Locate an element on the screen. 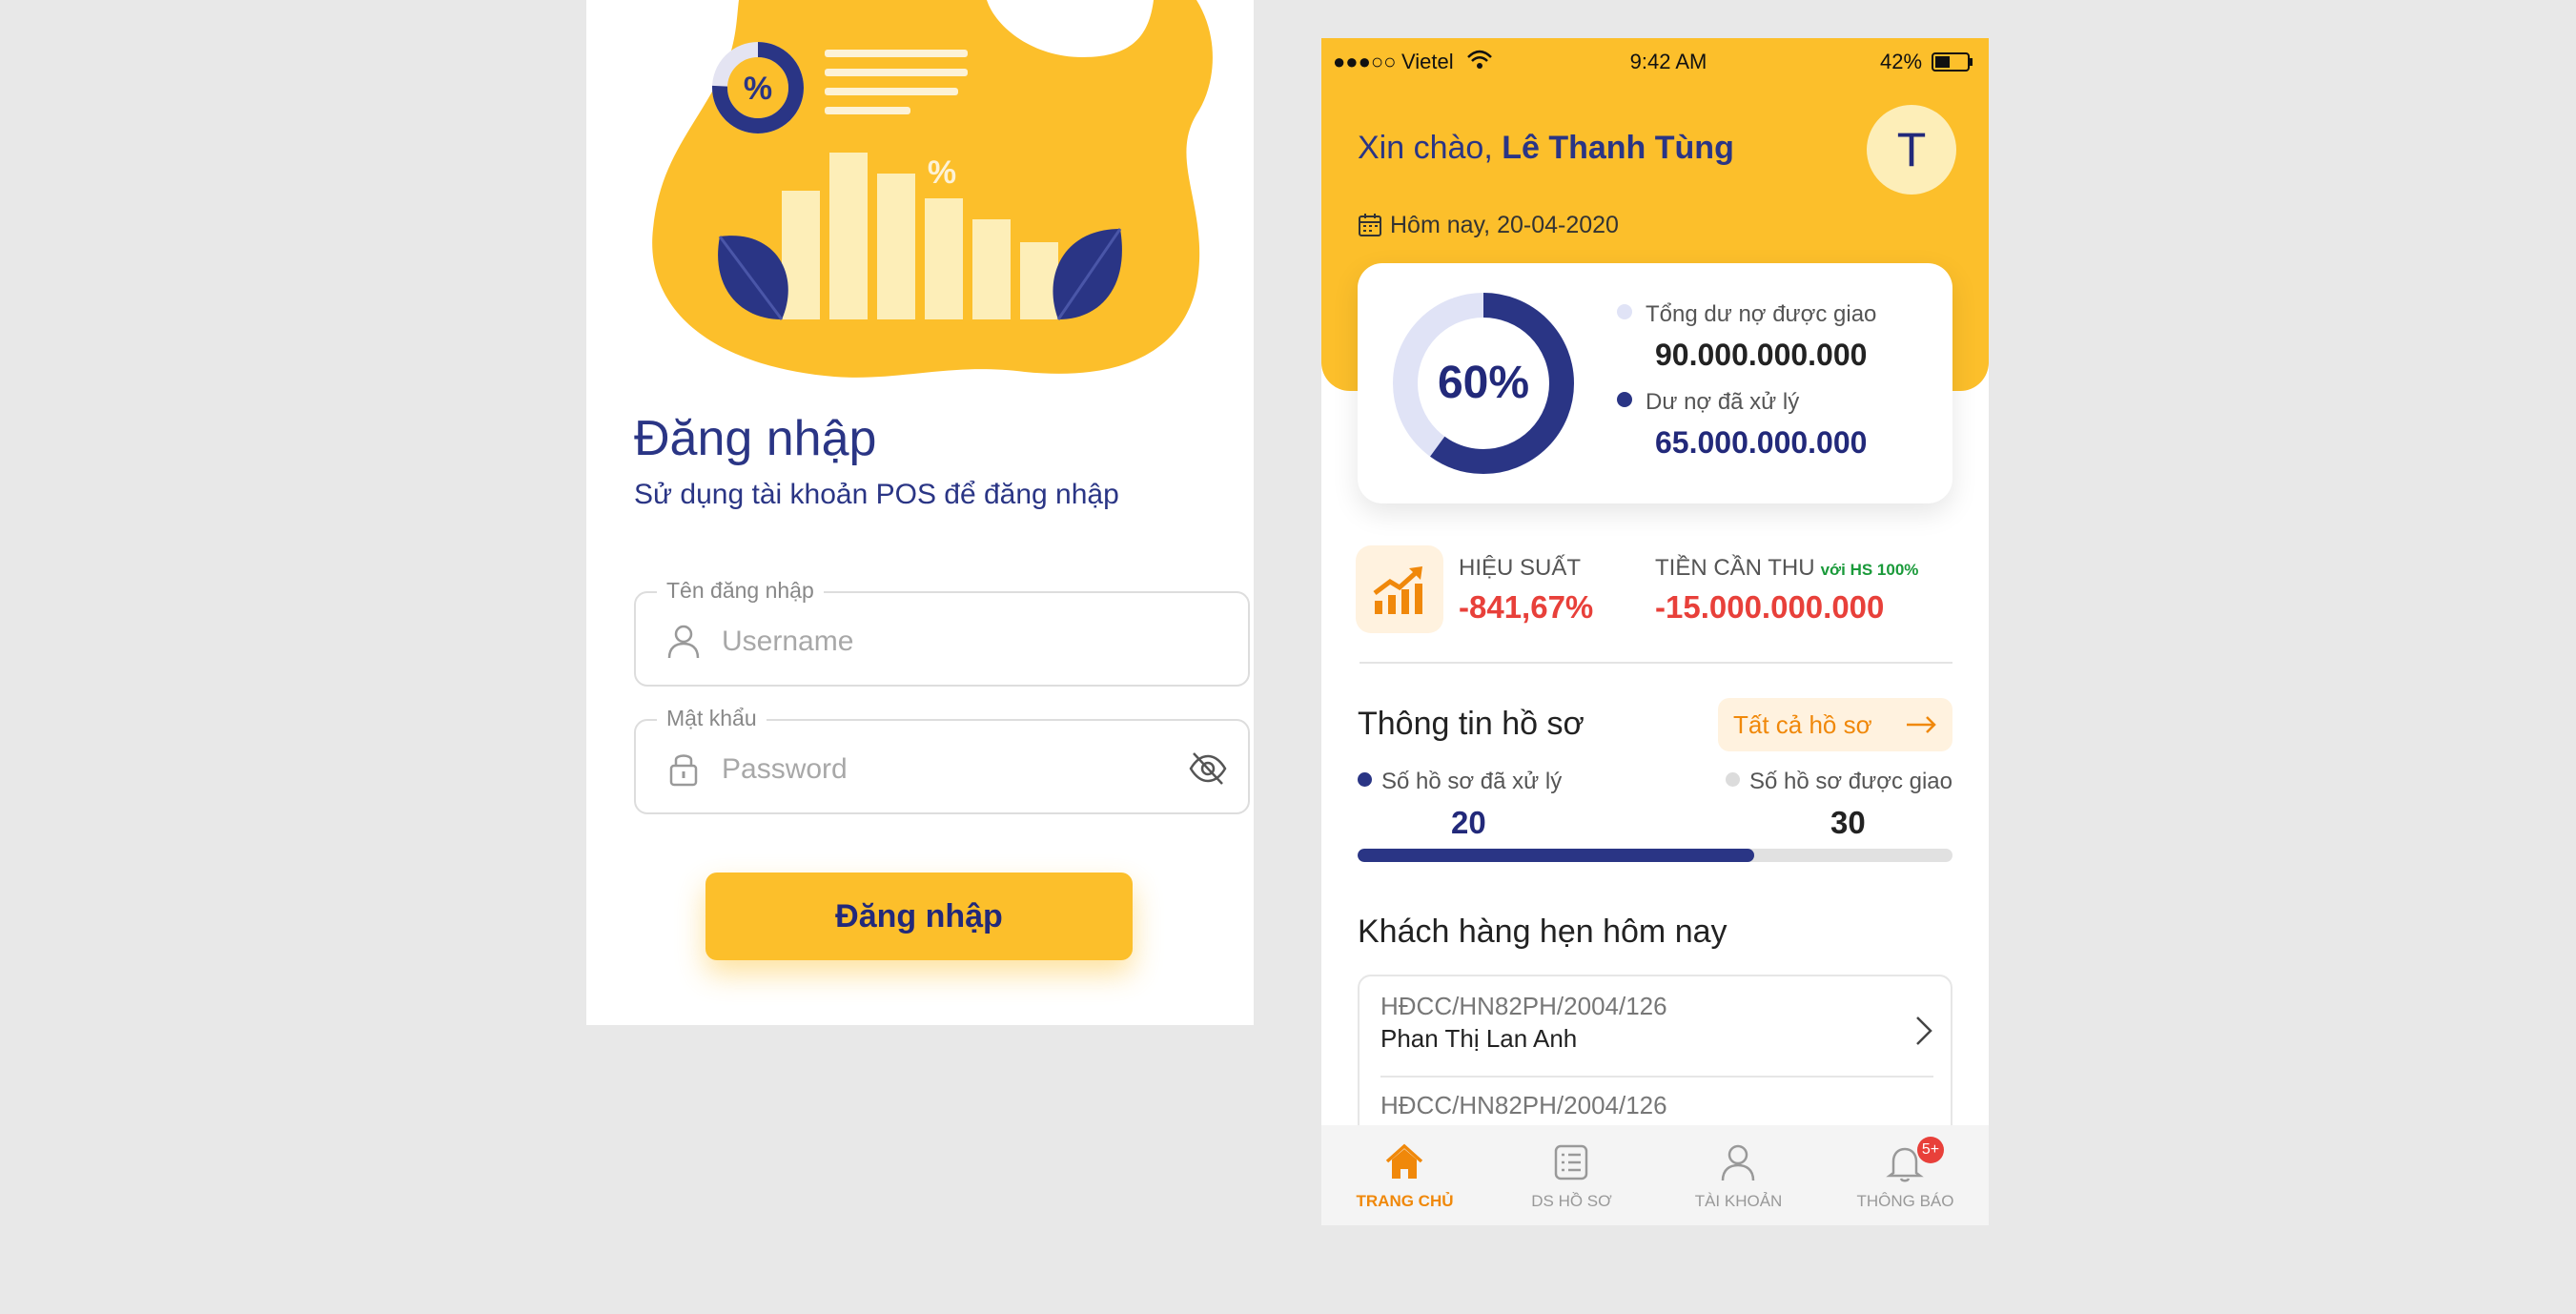  list-item: HĐCC/HN82PH/2004/126 Phan Thị Lan Anh is located at coordinates (1656, 1039).